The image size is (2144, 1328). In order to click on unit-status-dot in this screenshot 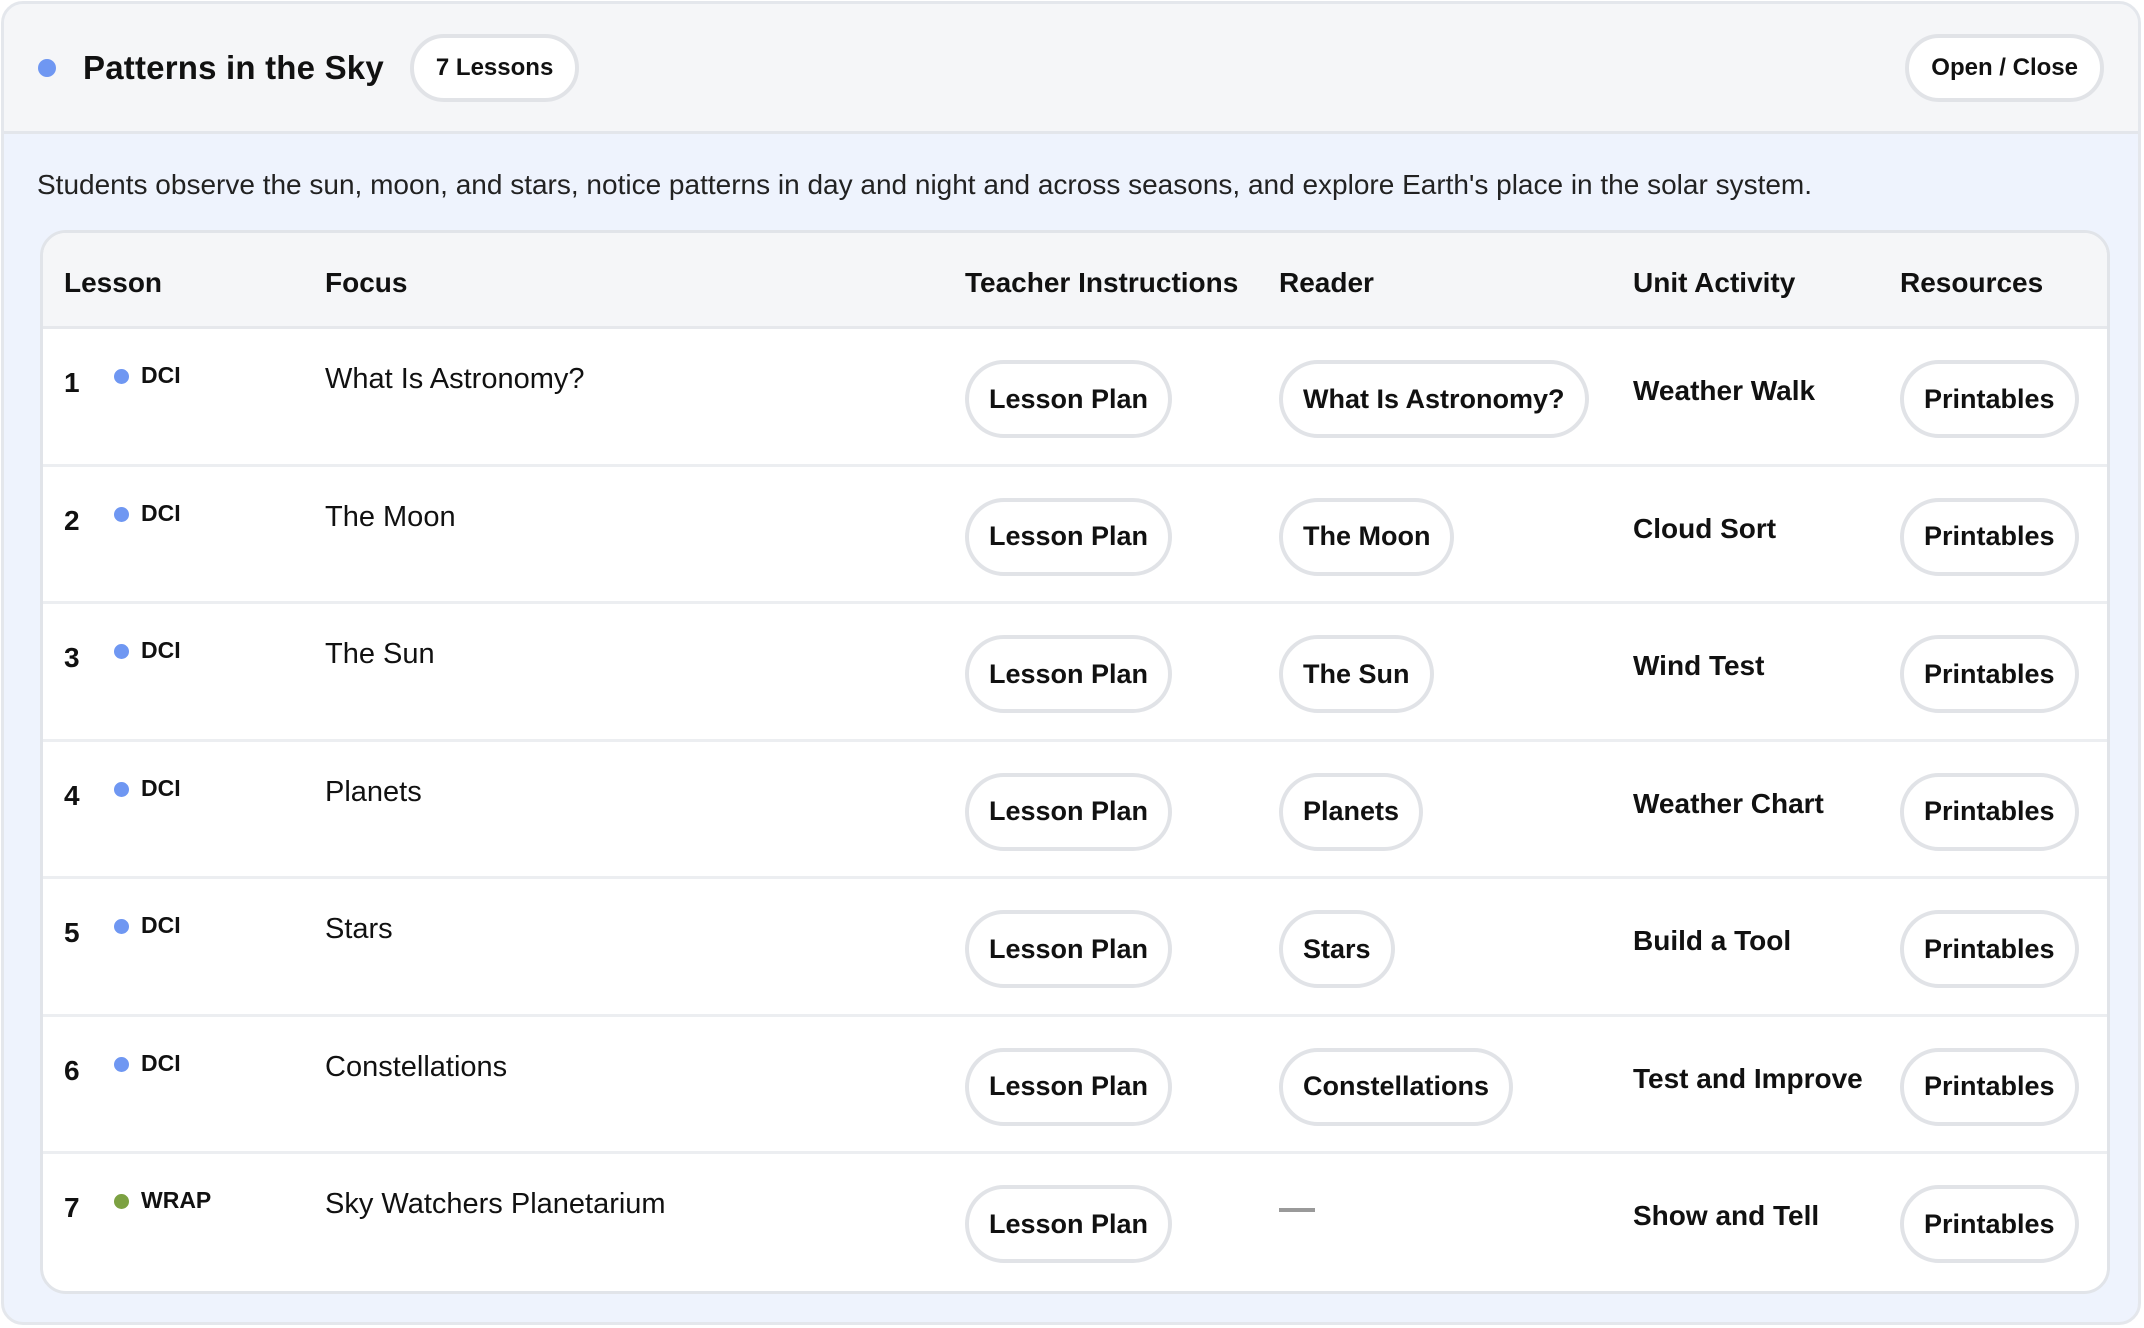, I will do `click(47, 67)`.